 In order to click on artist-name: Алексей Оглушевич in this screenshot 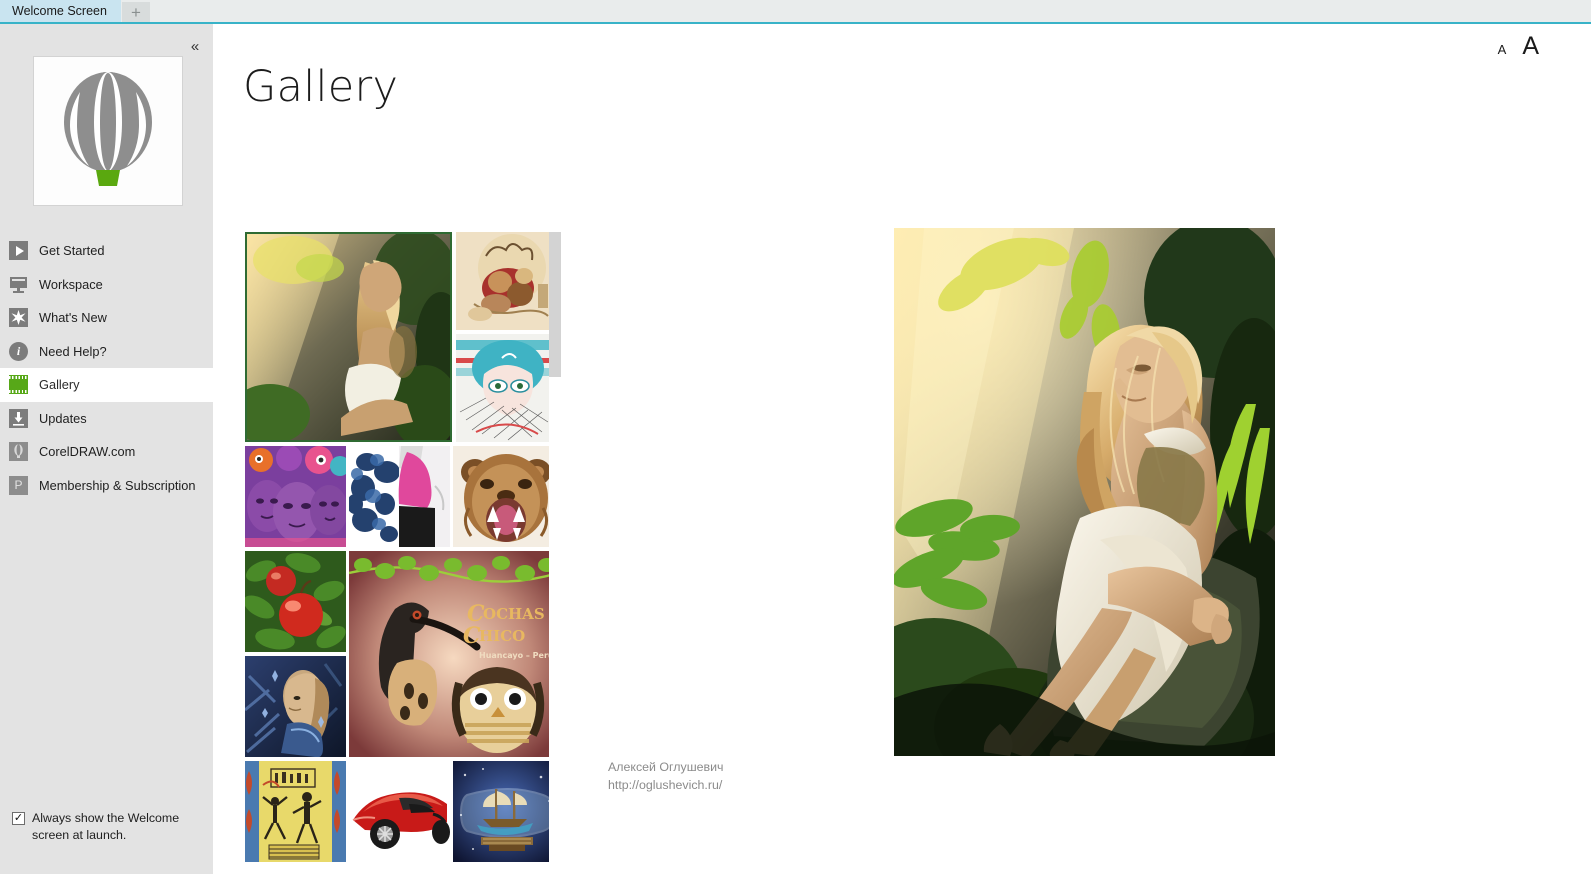, I will do `click(666, 767)`.